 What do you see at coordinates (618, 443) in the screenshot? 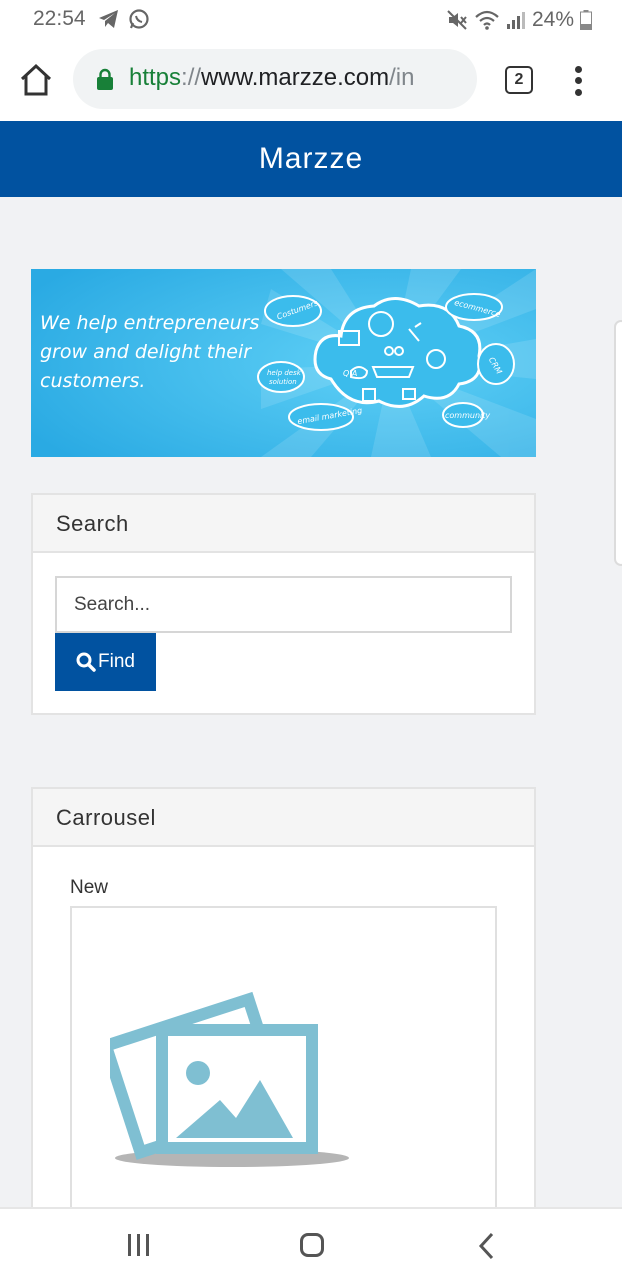
I see `edge-panel-handle` at bounding box center [618, 443].